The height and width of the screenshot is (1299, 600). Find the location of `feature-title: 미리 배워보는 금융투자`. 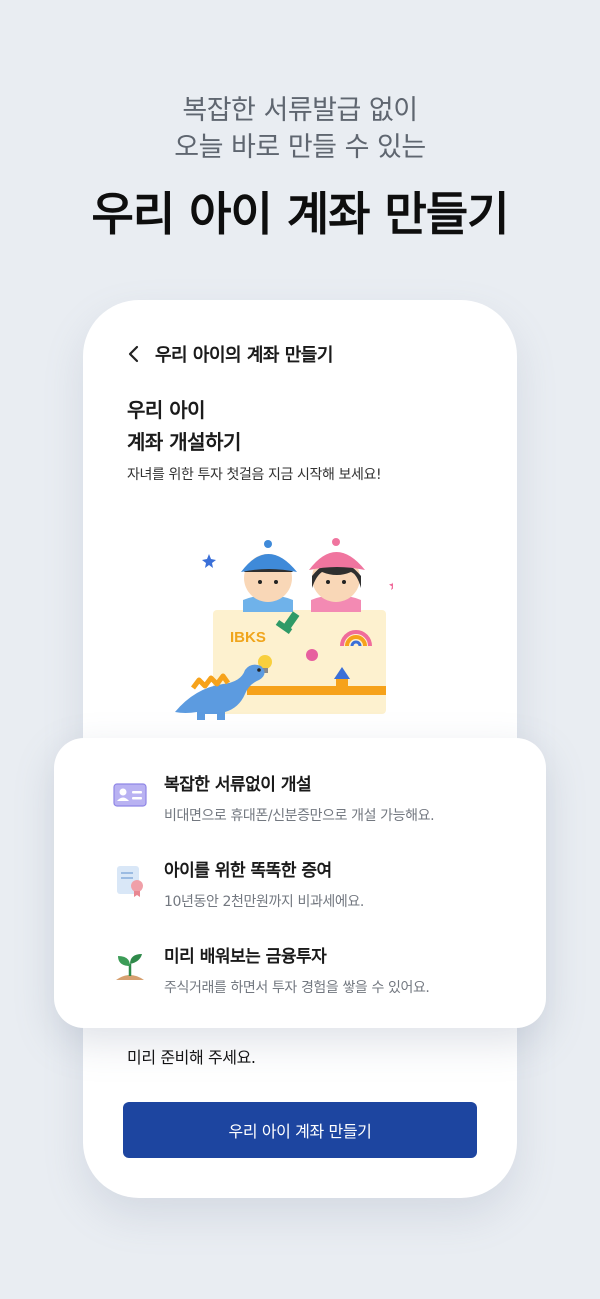

feature-title: 미리 배워보는 금융투자 is located at coordinates (245, 957).